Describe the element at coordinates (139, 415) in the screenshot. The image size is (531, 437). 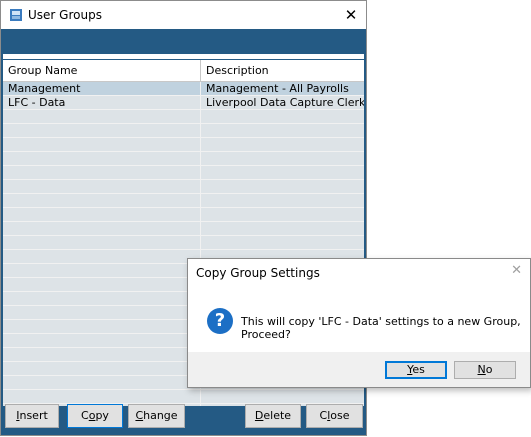
I see `change-label-key: C` at that location.